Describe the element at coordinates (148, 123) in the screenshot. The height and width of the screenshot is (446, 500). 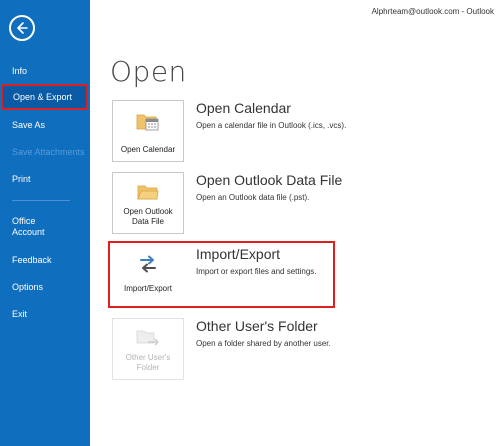
I see `calendar-folder-icon` at that location.